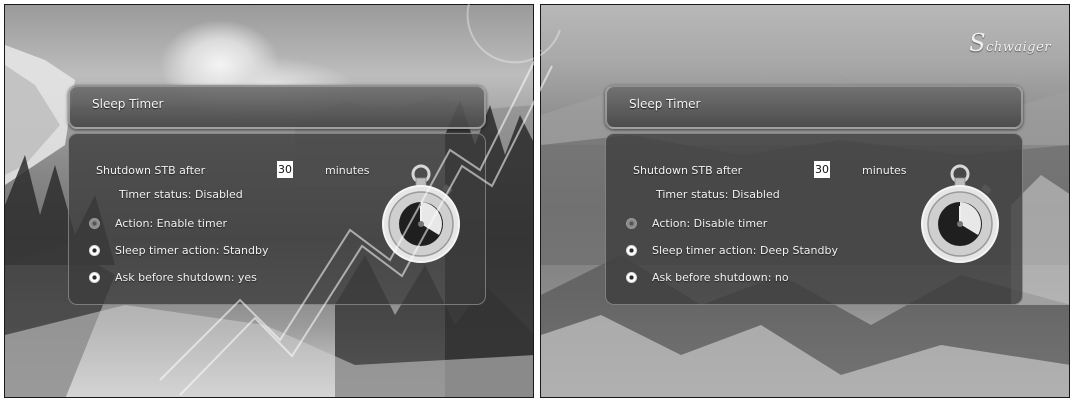 Image resolution: width=1074 pixels, height=402 pixels. I want to click on brand-logo: Schwaiger, so click(1010, 43).